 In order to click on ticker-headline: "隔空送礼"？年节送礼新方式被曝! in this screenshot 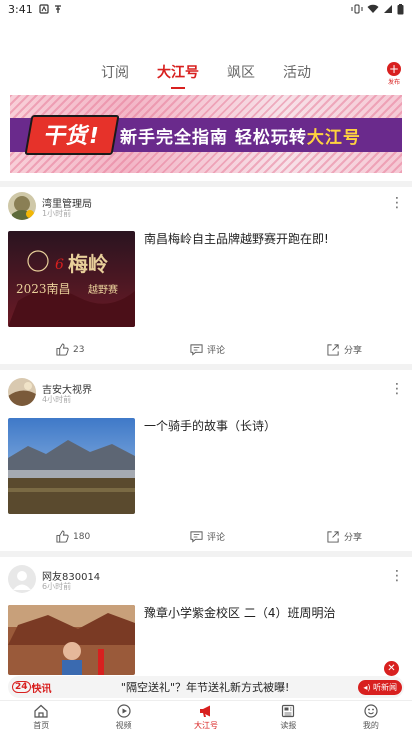, I will do `click(205, 687)`.